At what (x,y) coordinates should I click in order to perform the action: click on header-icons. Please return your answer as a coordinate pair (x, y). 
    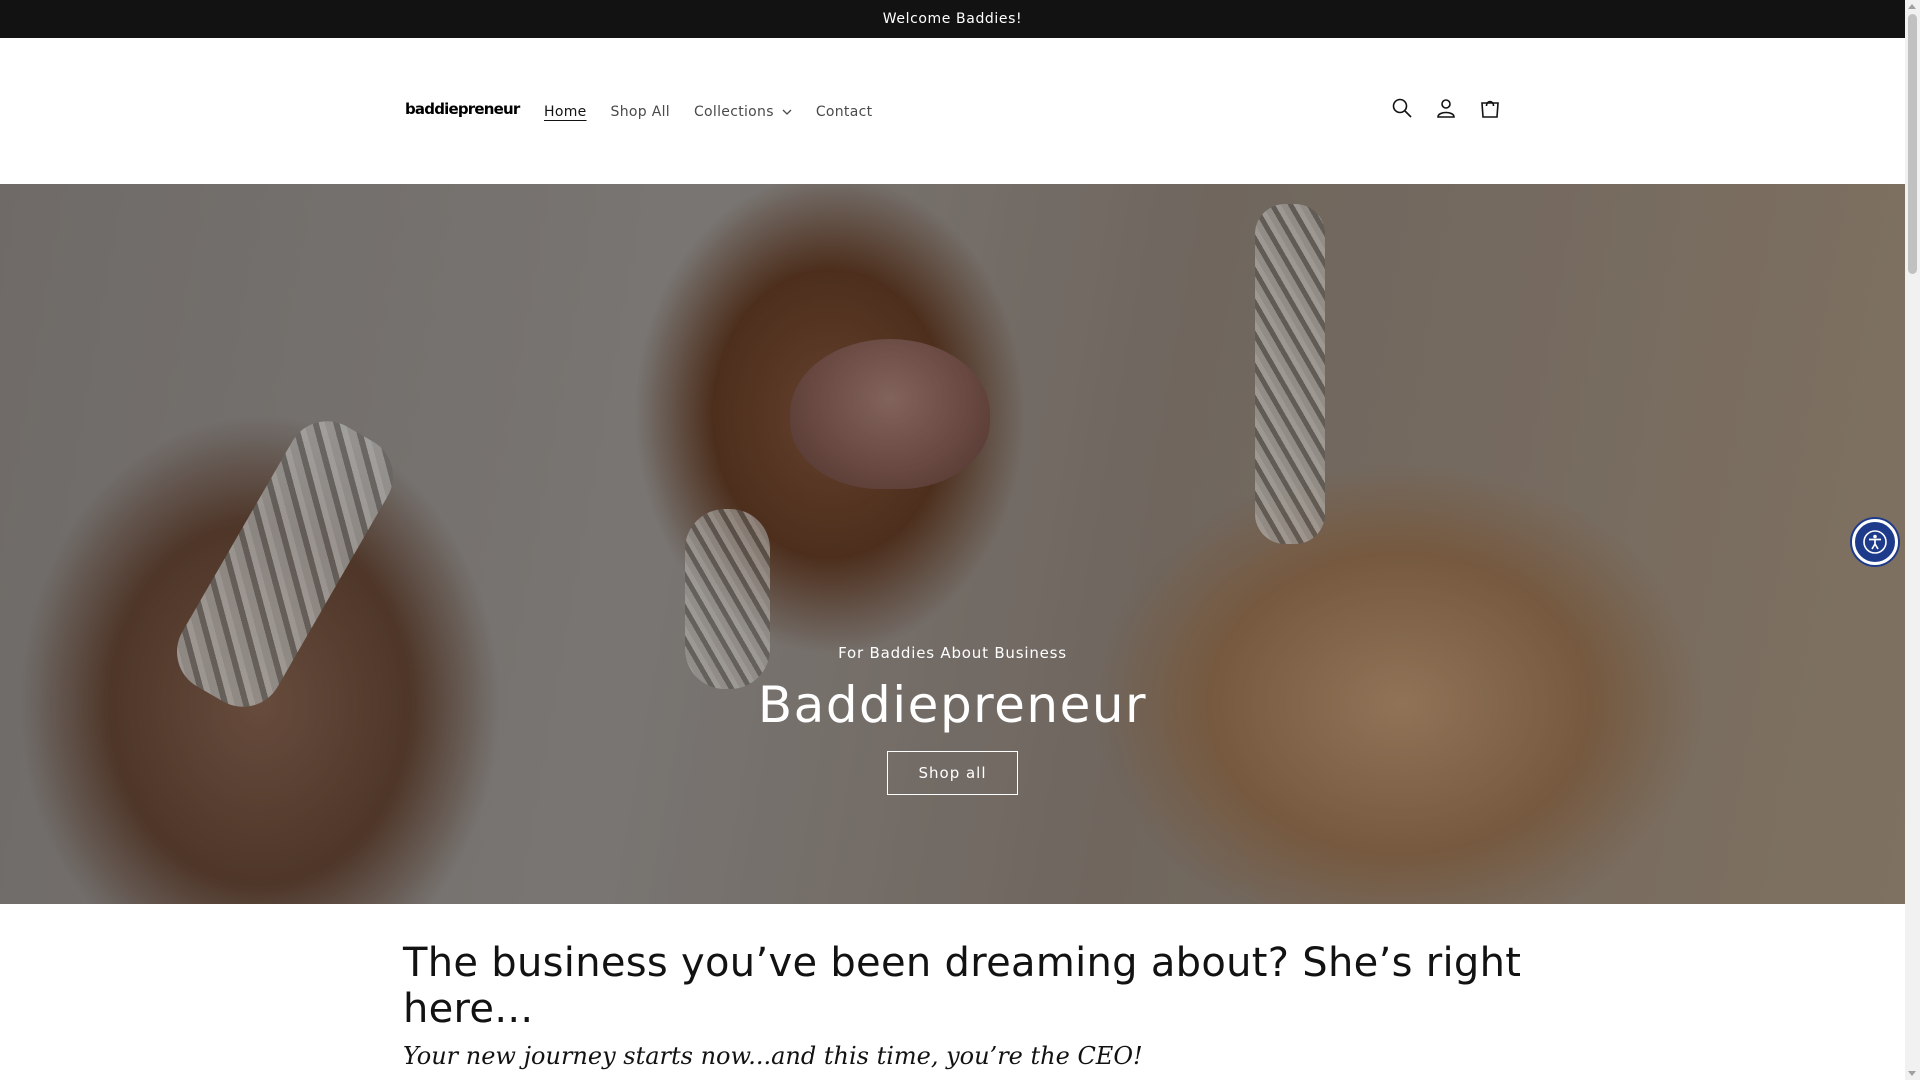
    Looking at the image, I should click on (1446, 108).